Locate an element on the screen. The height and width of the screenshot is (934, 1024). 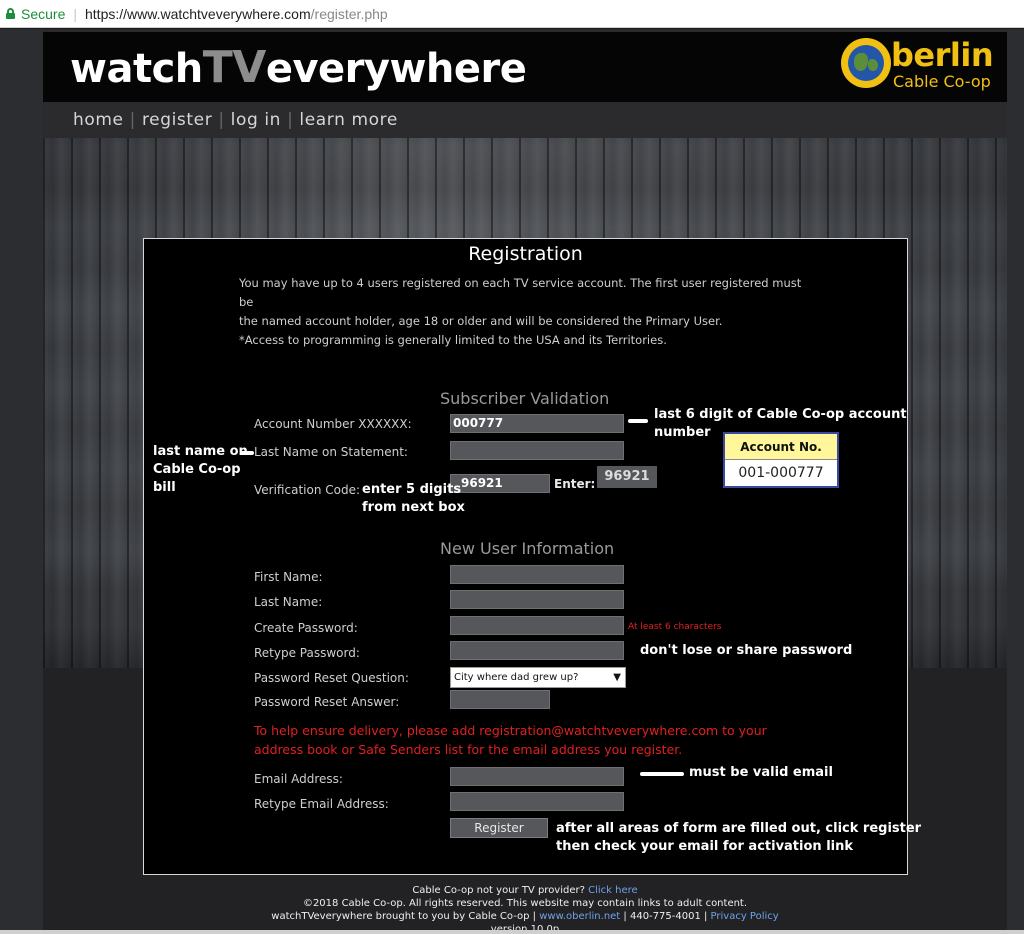
account-number-label: Account Number XXXXXX: is located at coordinates (333, 424).